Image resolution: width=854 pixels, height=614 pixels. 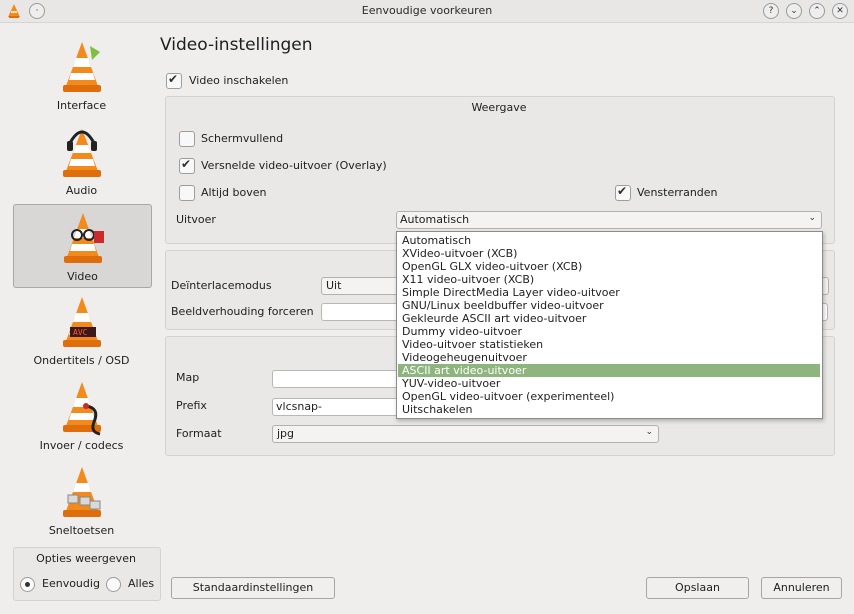 What do you see at coordinates (840, 11) in the screenshot?
I see `close-button: ✕` at bounding box center [840, 11].